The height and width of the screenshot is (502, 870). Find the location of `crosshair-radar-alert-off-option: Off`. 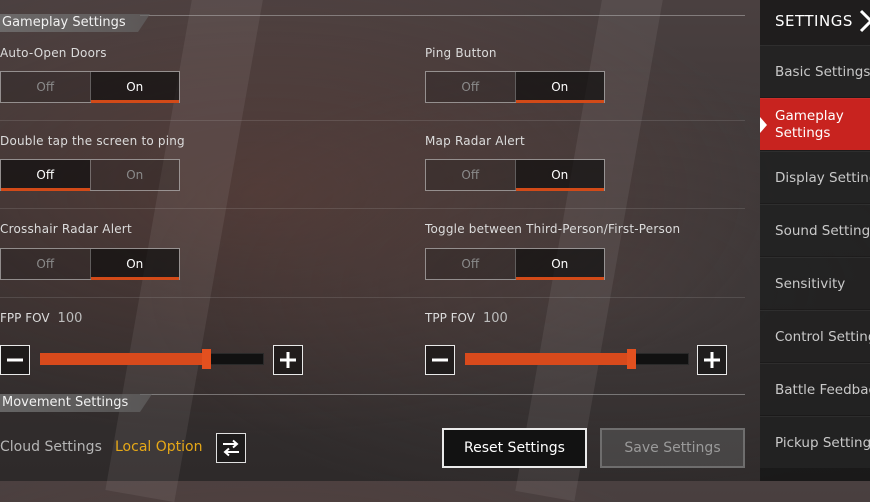

crosshair-radar-alert-off-option: Off is located at coordinates (45, 264).